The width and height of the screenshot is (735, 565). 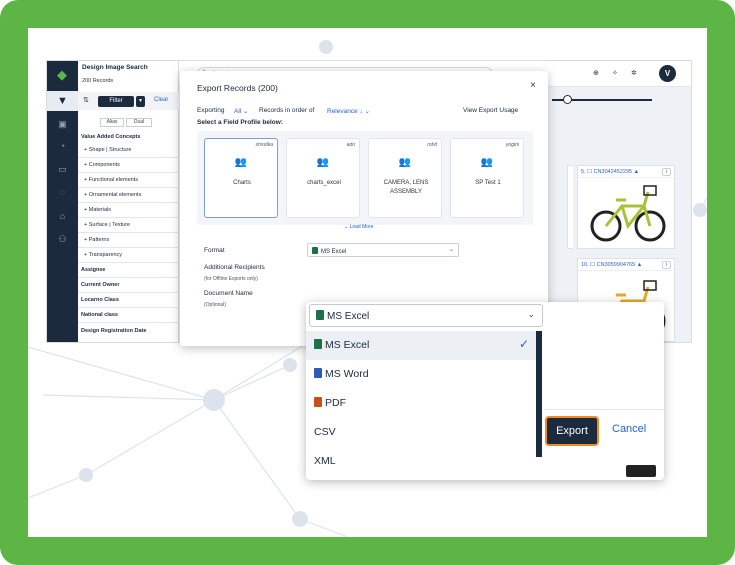 I want to click on modal-title: Export Records (200), so click(x=237, y=88).